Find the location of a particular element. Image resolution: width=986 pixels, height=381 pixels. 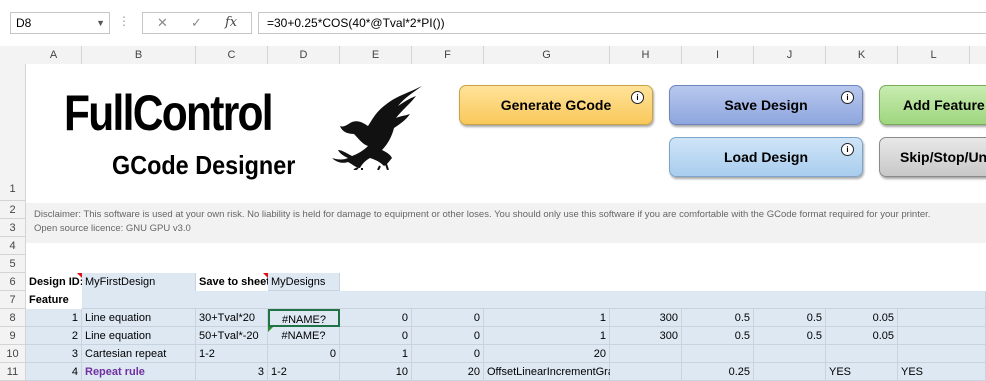

cell-a10: 3 is located at coordinates (54, 354).